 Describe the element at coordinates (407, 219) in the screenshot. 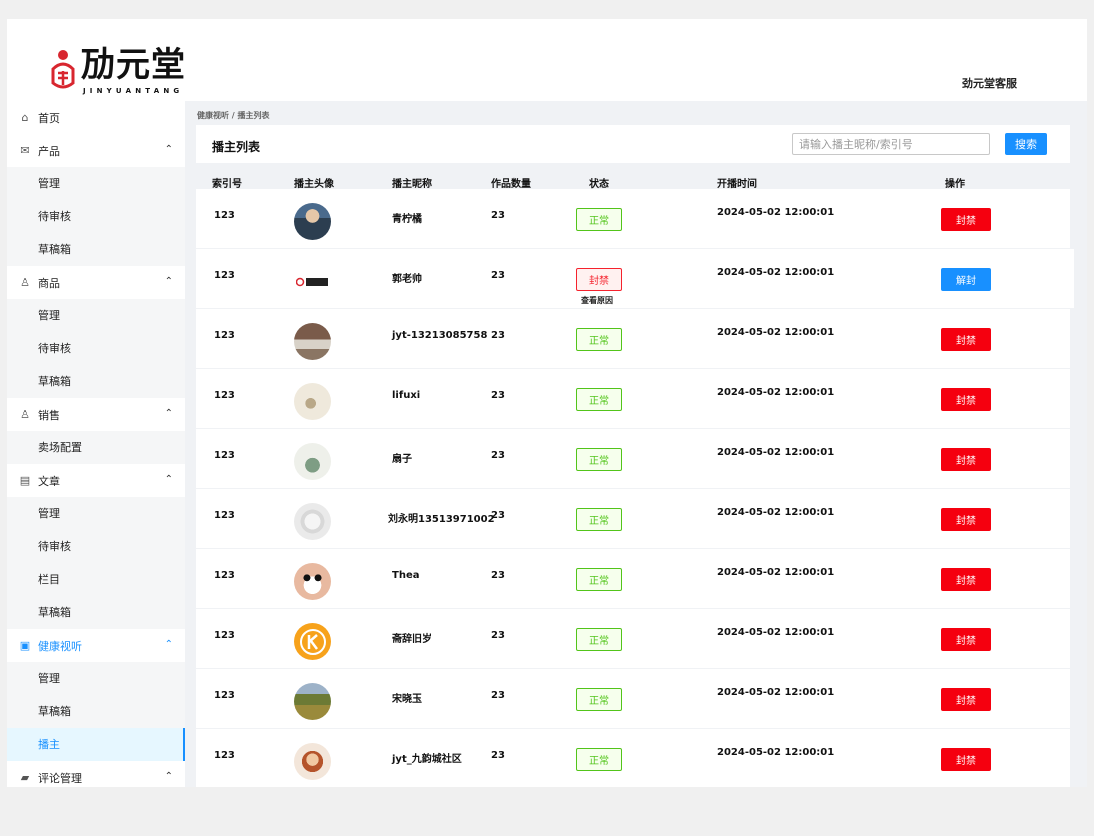

I see `row-nickname: 青柠橘` at that location.